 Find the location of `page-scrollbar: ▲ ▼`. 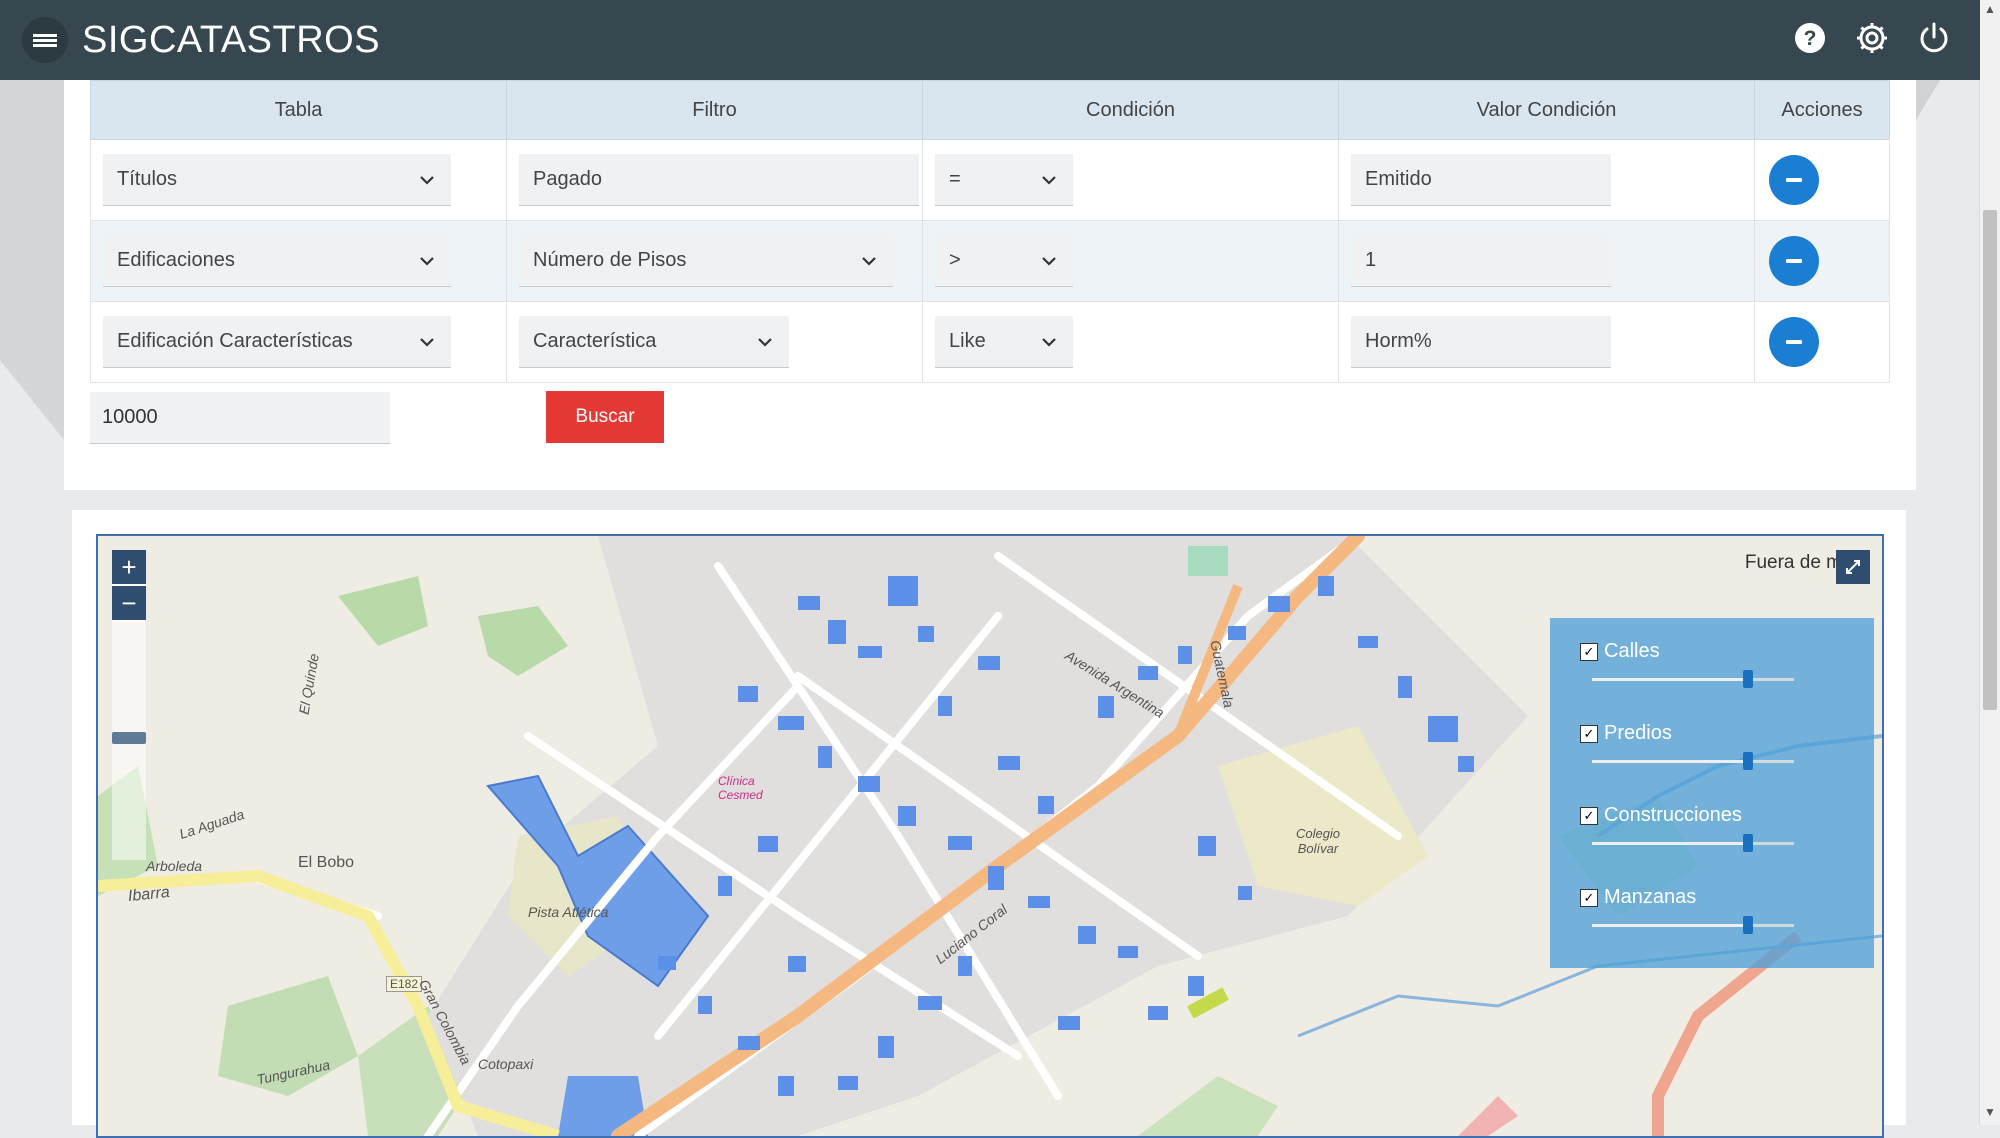

page-scrollbar: ▲ ▼ is located at coordinates (1989, 562).